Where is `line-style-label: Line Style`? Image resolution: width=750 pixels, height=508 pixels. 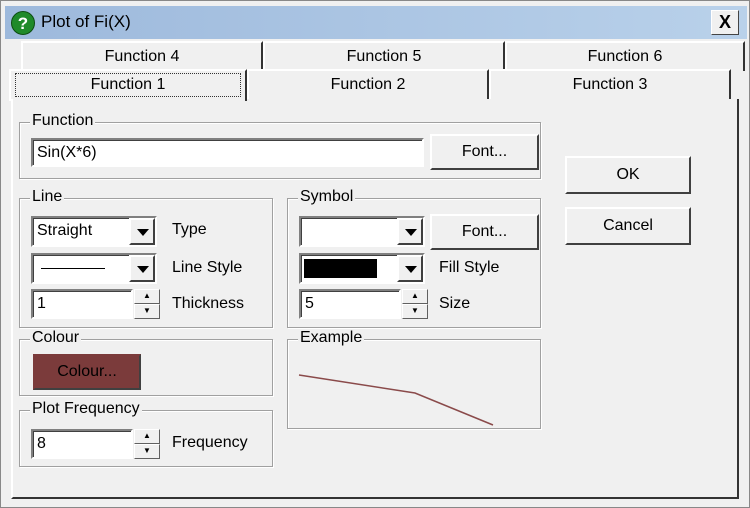 line-style-label: Line Style is located at coordinates (207, 267).